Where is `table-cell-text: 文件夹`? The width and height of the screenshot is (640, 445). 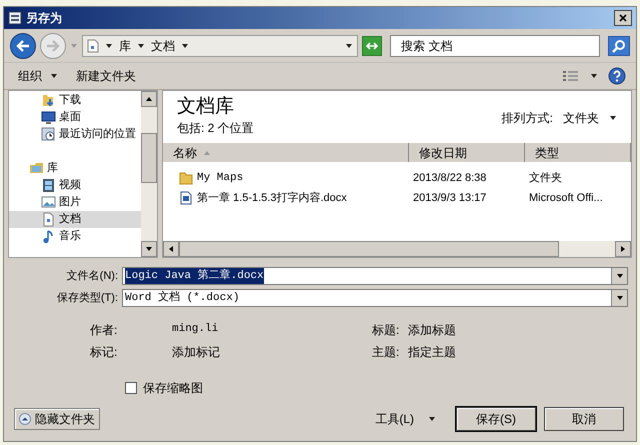 table-cell-text: 文件夹 is located at coordinates (545, 178).